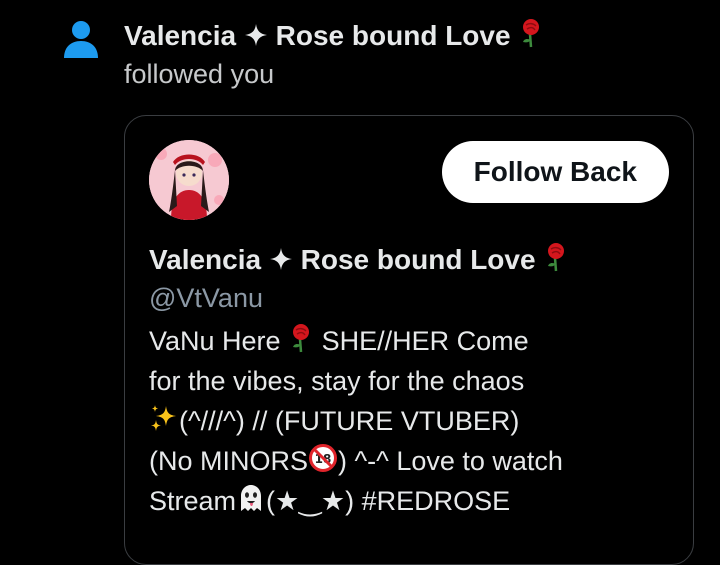 The width and height of the screenshot is (720, 565). What do you see at coordinates (251, 498) in the screenshot?
I see `ghost-icon` at bounding box center [251, 498].